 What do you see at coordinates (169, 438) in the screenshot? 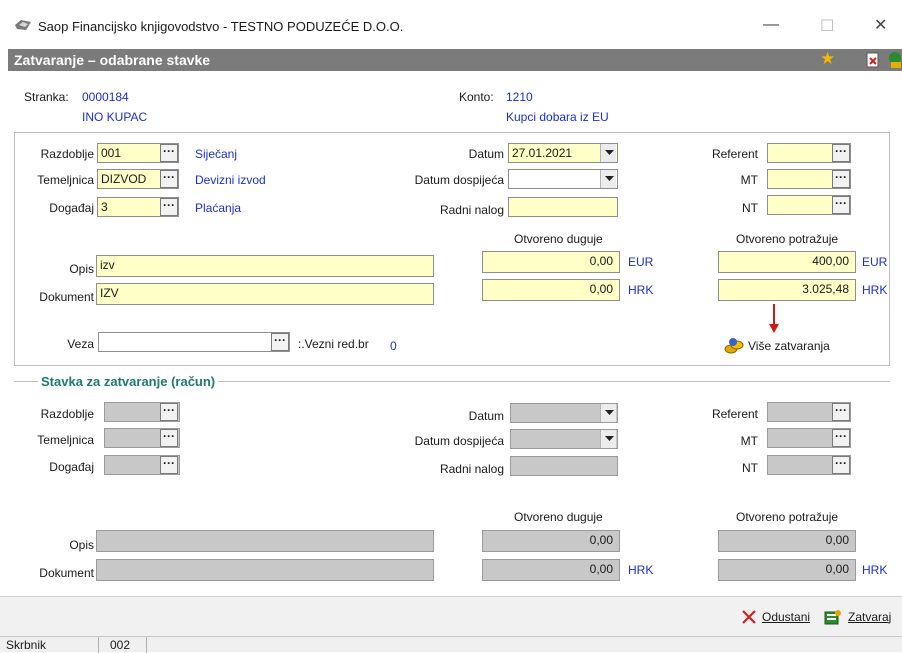
I see `lower-temeljnica-lookup-button: ···` at bounding box center [169, 438].